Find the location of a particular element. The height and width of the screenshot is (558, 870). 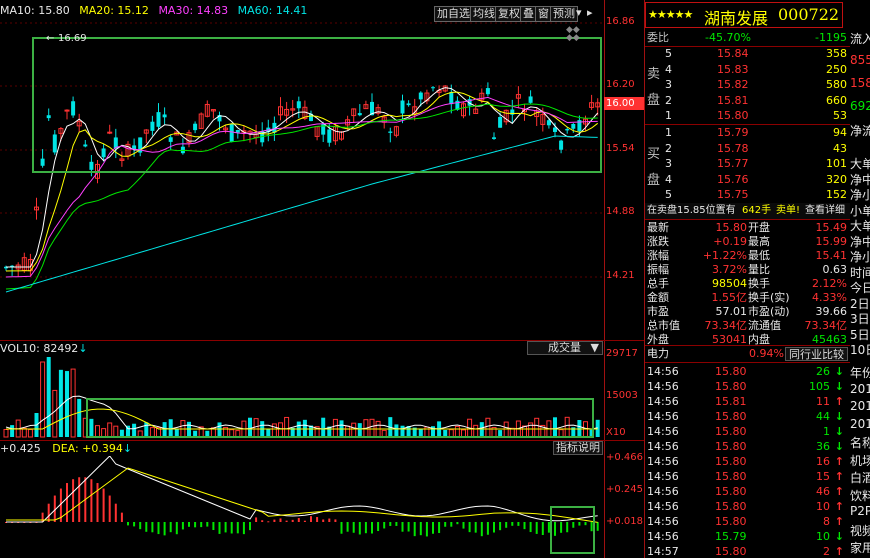

flow-item: 净中 is located at coordinates (860, 179).